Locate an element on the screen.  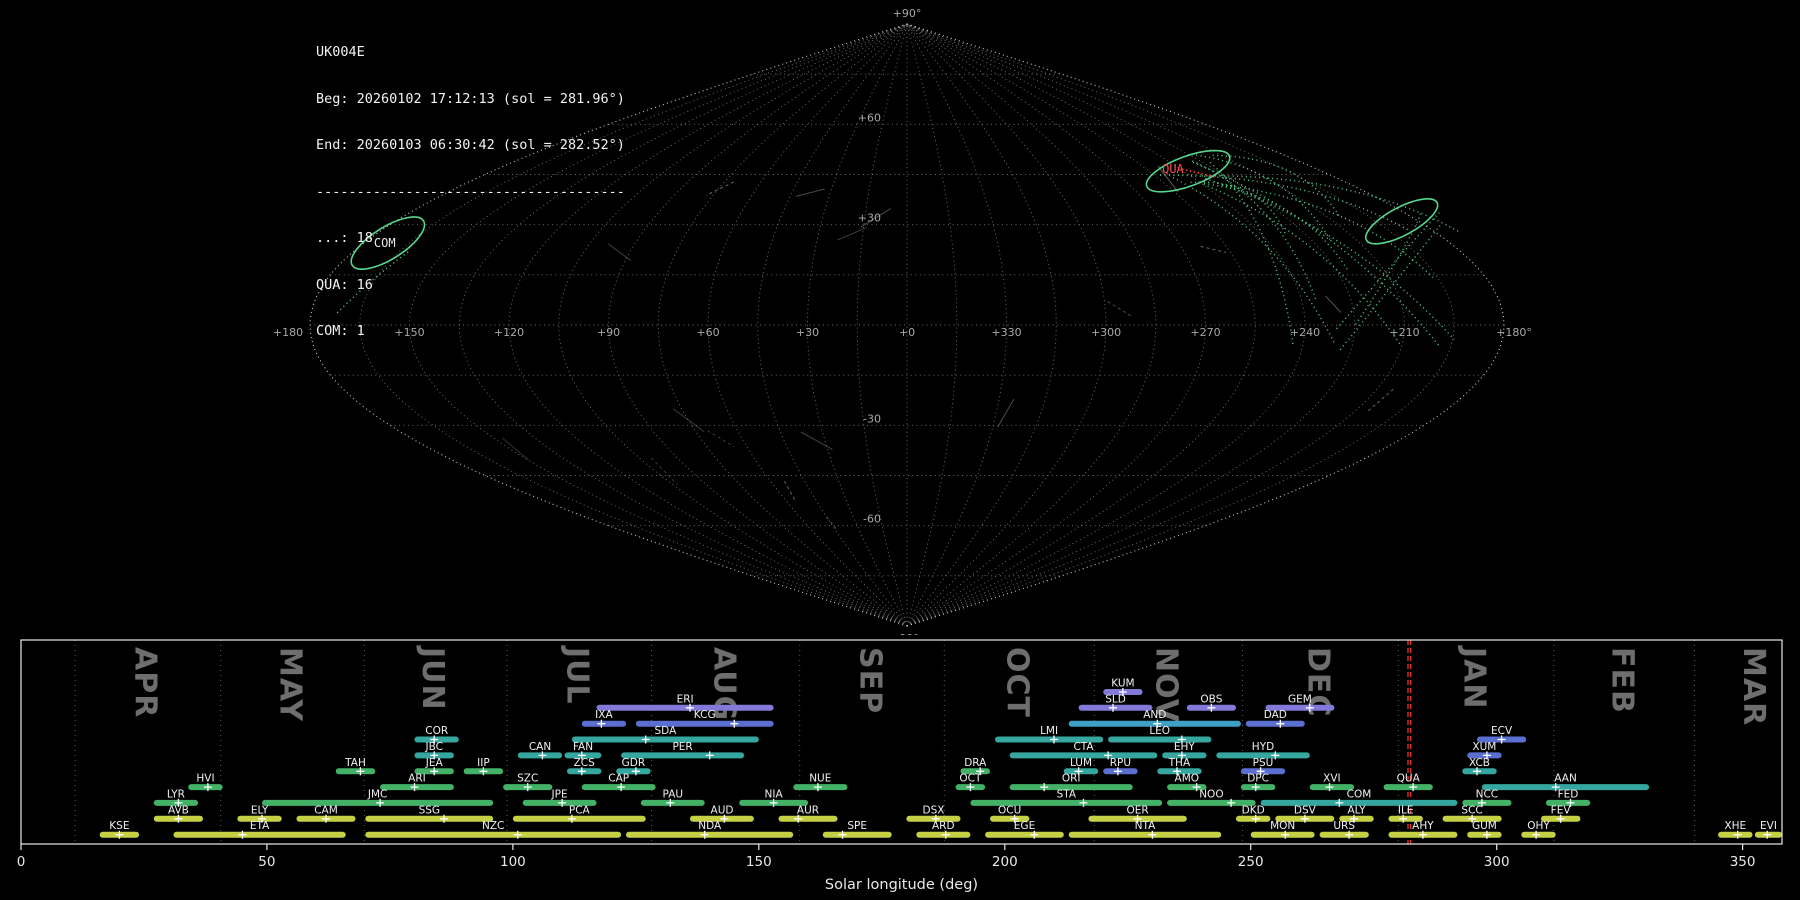
x-tick-label: 250 is located at coordinates (1251, 862).